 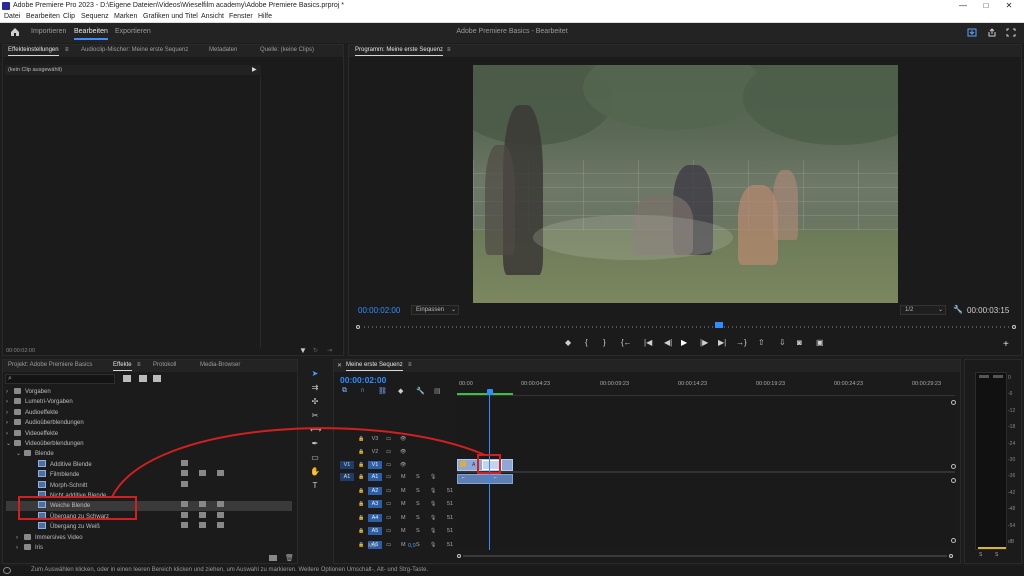 What do you see at coordinates (485, 479) in the screenshot?
I see `audio-clip: ⌐ ⌐` at bounding box center [485, 479].